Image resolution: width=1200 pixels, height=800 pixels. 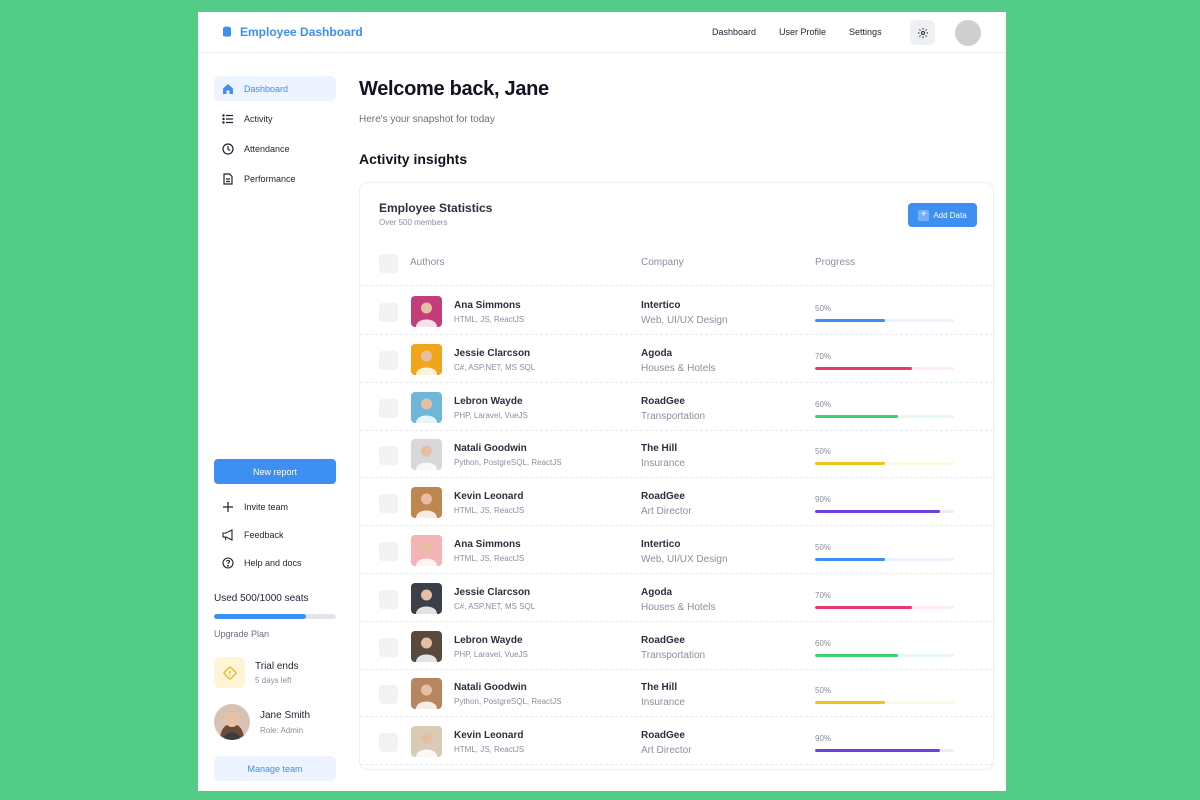 I want to click on feedback-link: Feedback, so click(x=253, y=535).